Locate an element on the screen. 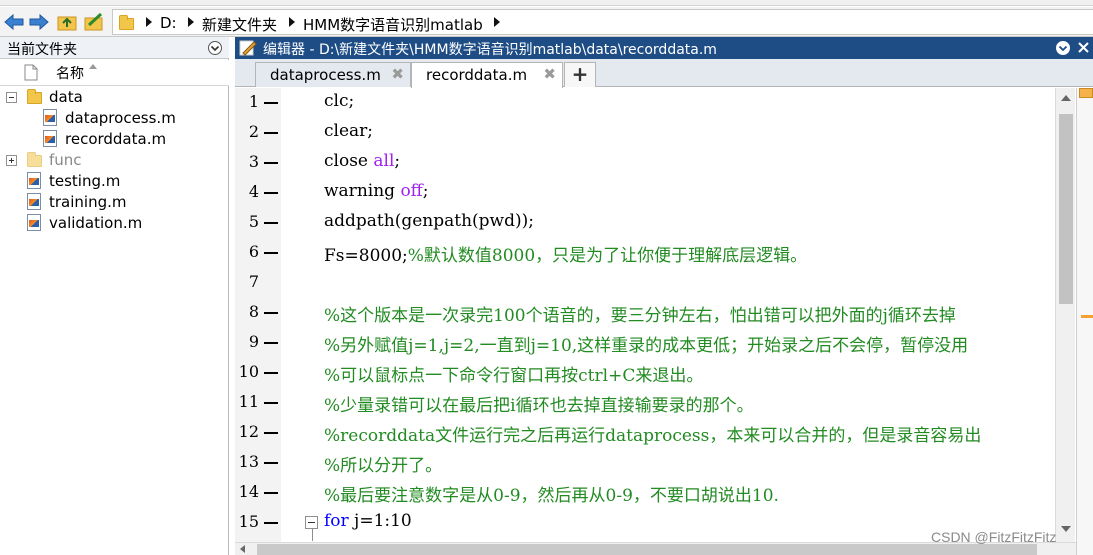 The image size is (1093, 555). fold-guide is located at coordinates (312, 535).